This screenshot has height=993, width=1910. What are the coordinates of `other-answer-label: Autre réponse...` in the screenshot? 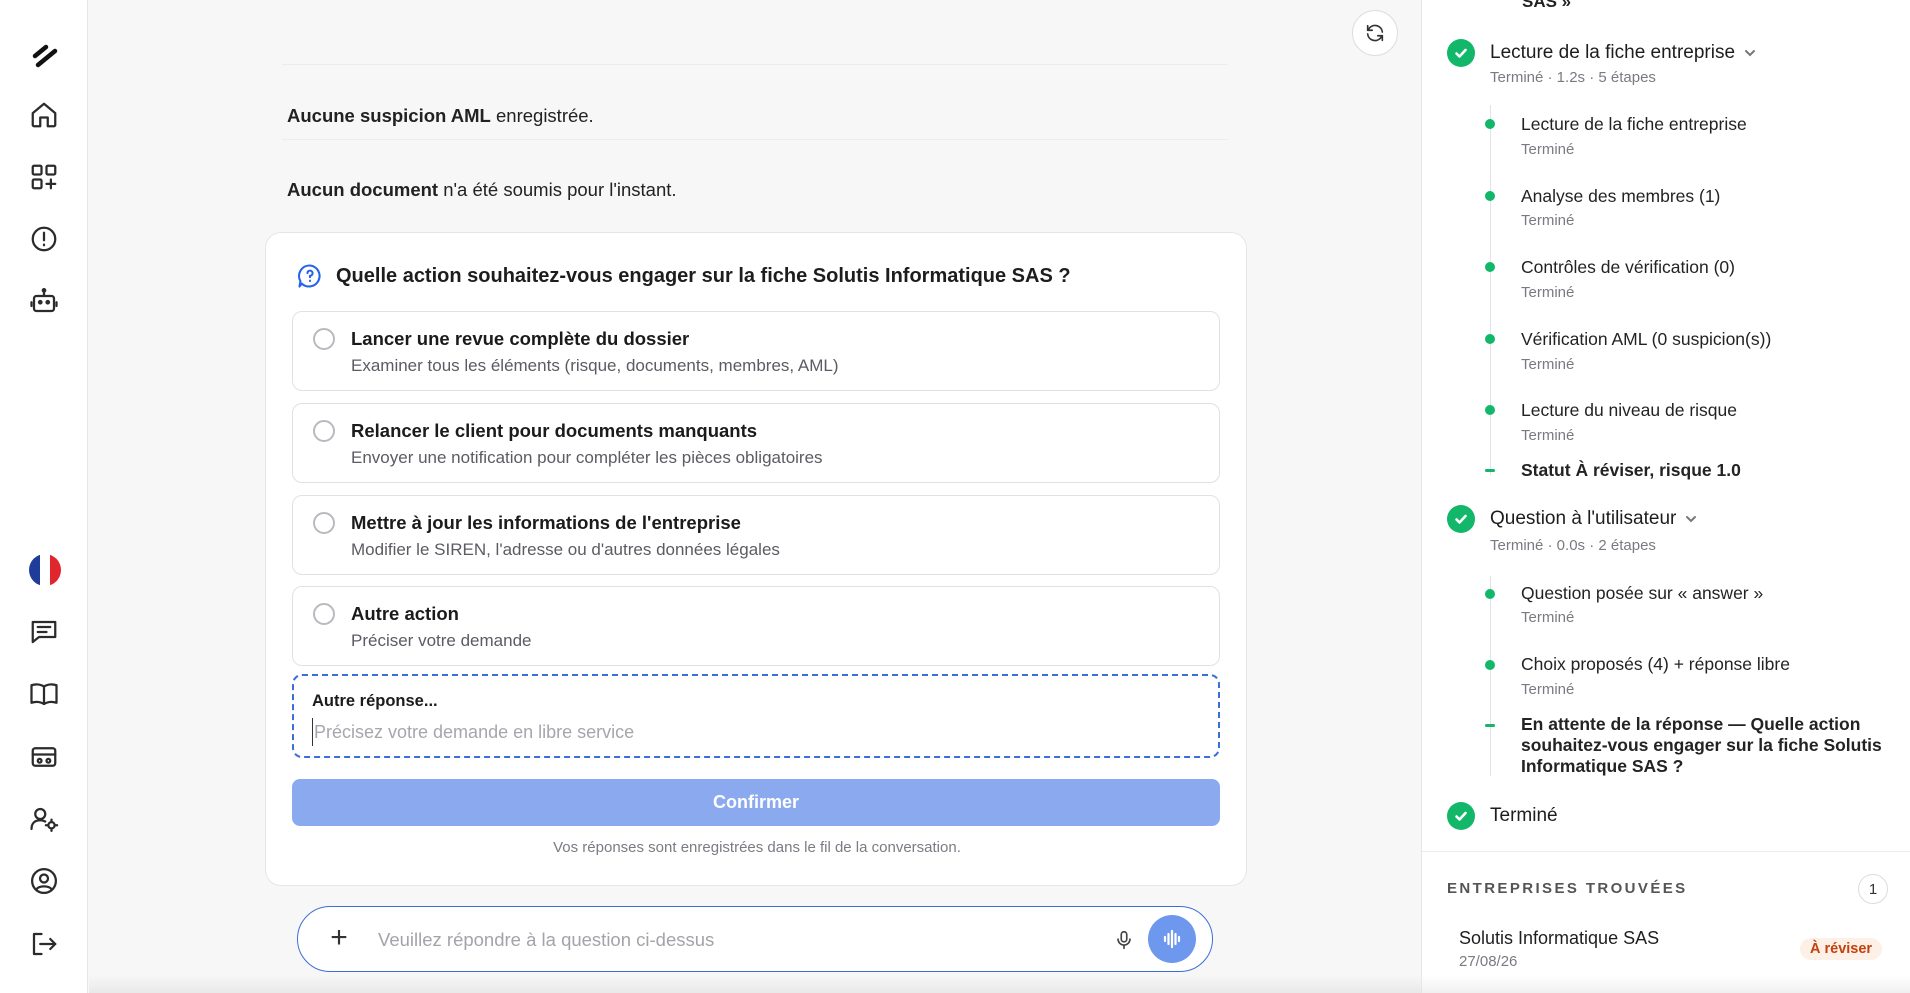 It's located at (375, 701).